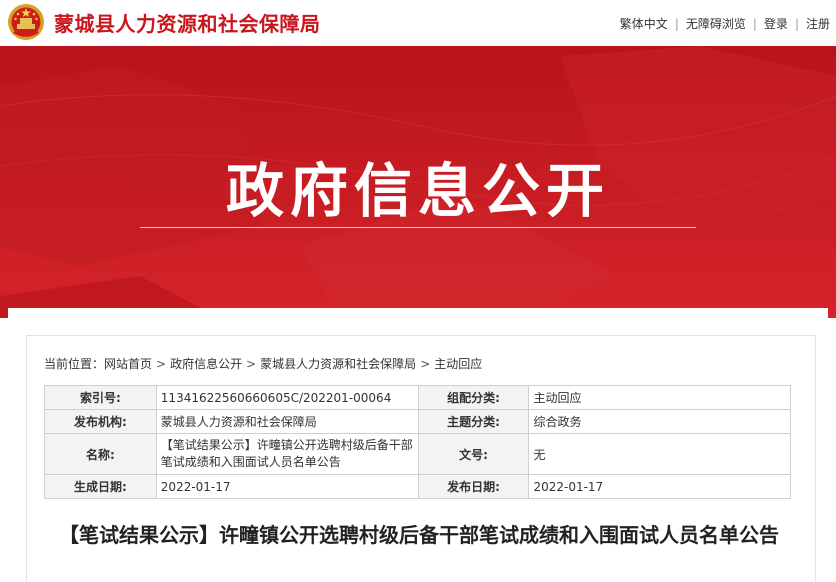 This screenshot has height=582, width=836. What do you see at coordinates (100, 486) in the screenshot?
I see `created-date-label: 生成日期:` at bounding box center [100, 486].